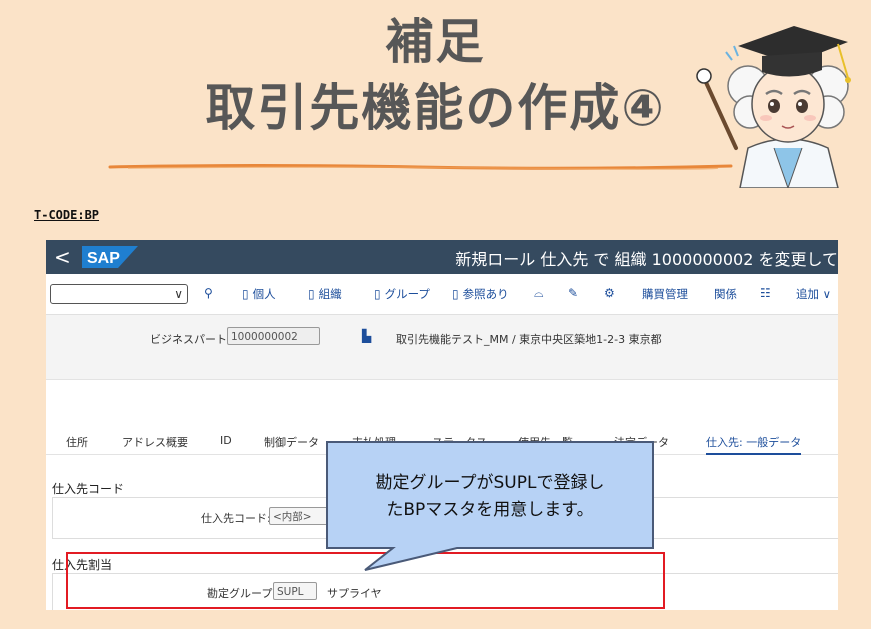 This screenshot has height=629, width=871. I want to click on create-with-reference-button: ▯ 参照あり, so click(480, 294).